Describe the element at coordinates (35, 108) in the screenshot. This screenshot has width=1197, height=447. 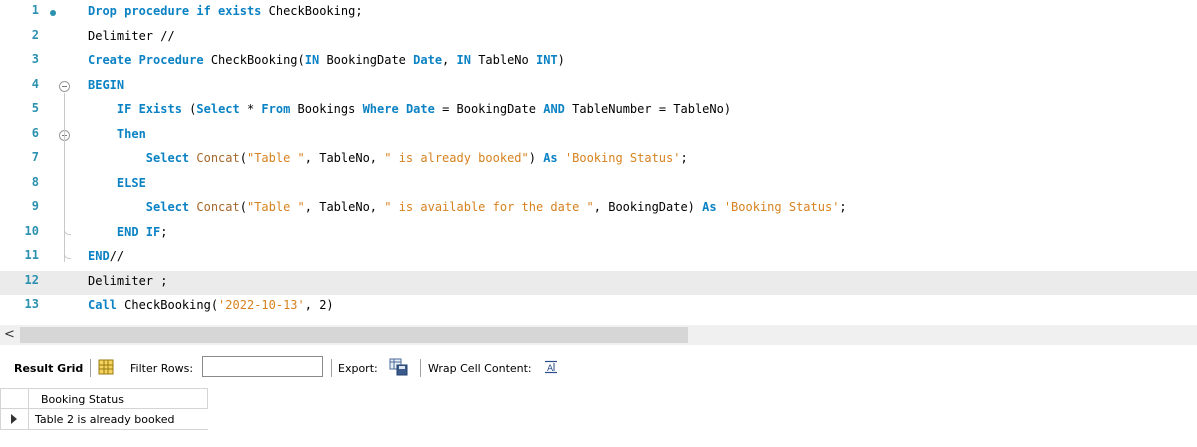
I see `line-number: 5` at that location.